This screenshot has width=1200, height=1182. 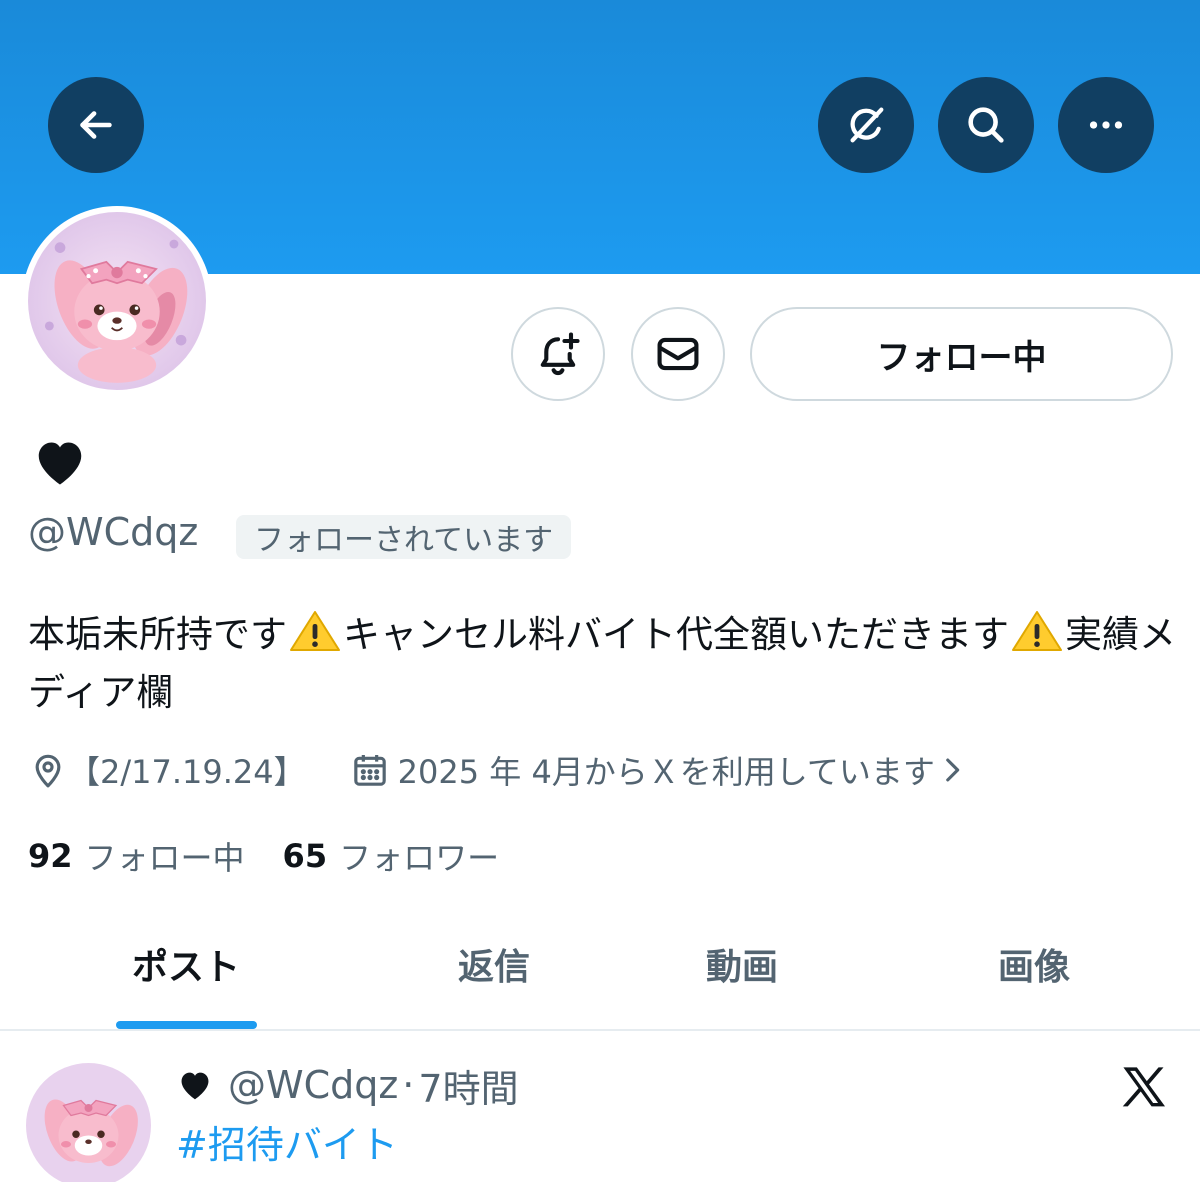 I want to click on x-logo-icon, so click(x=1144, y=1088).